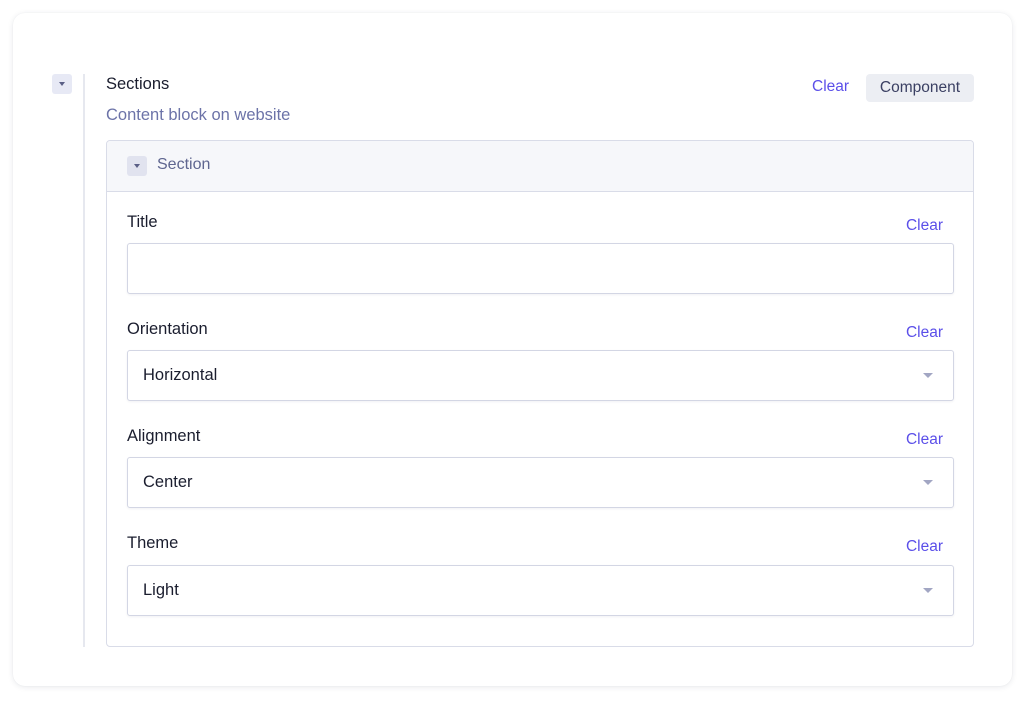 This screenshot has width=1024, height=702. Describe the element at coordinates (168, 482) in the screenshot. I see `alignment-select-value: Center` at that location.